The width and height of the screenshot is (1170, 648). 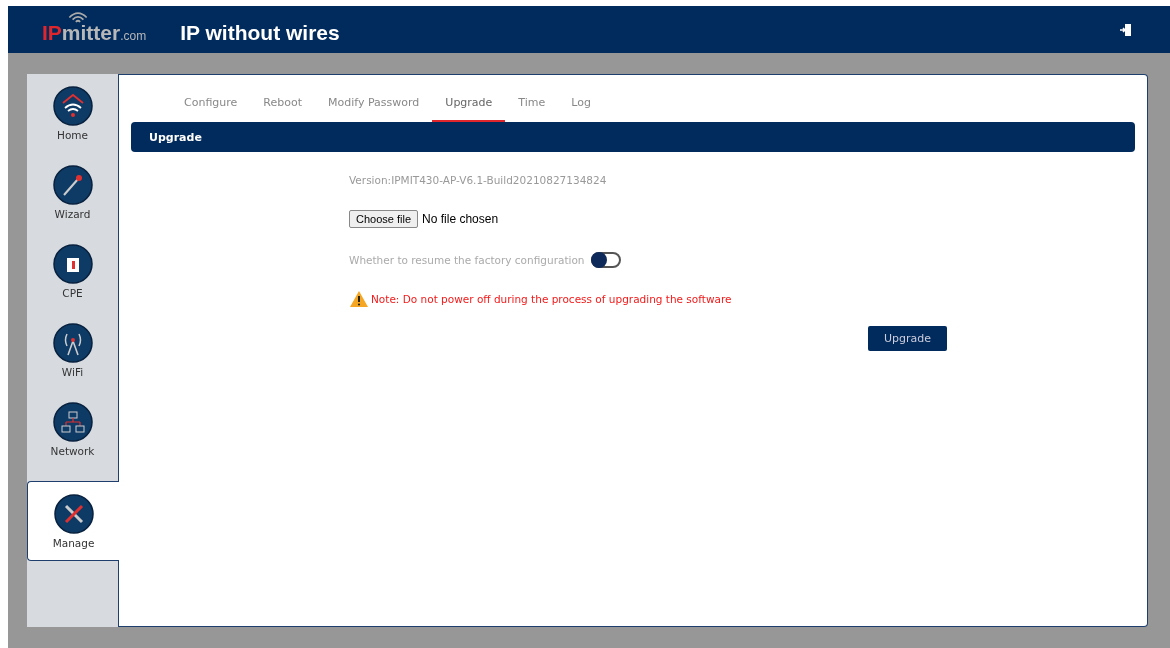 What do you see at coordinates (1126, 29) in the screenshot?
I see `logout-icon` at bounding box center [1126, 29].